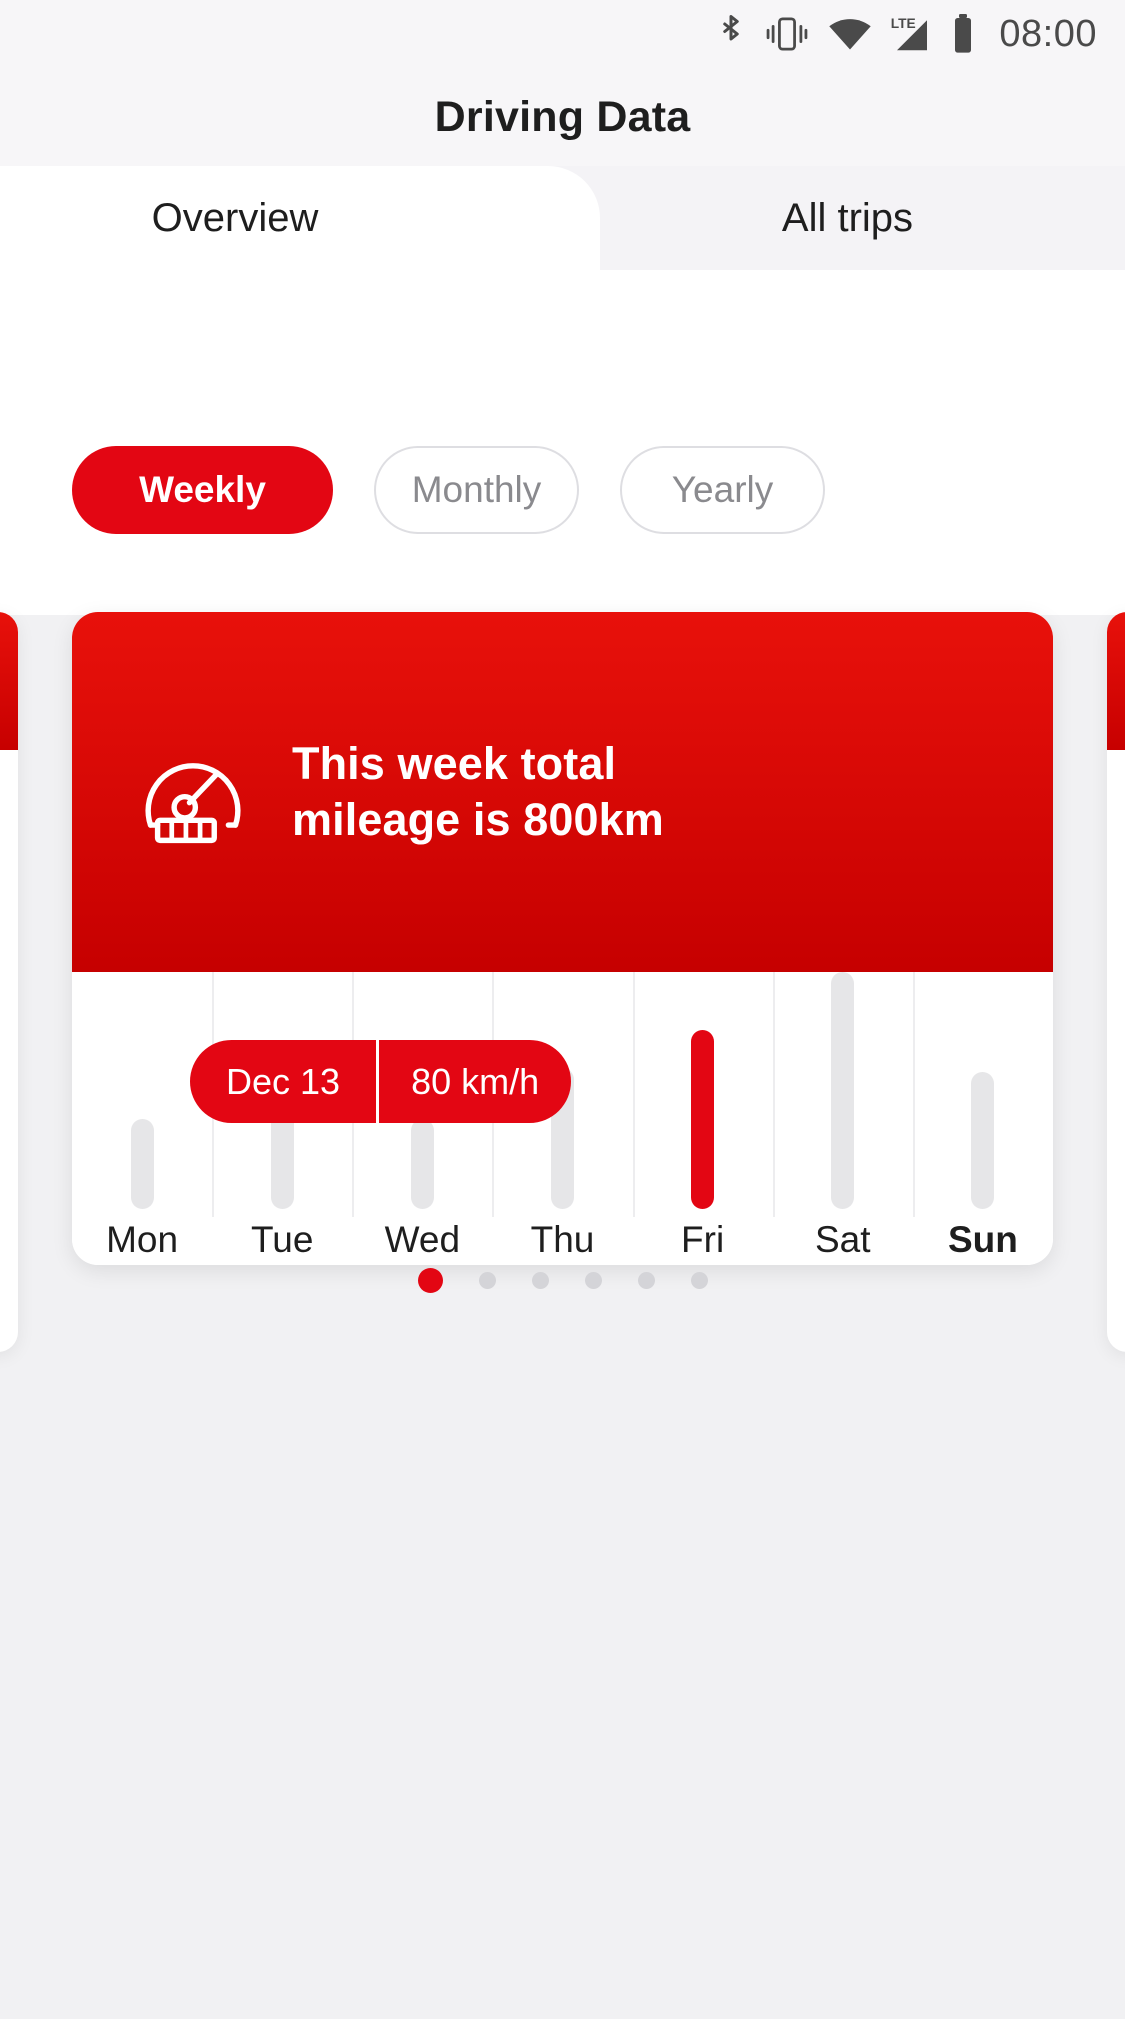 The width and height of the screenshot is (1125, 2019). What do you see at coordinates (142, 1239) in the screenshot?
I see `chart-day-label: Mon` at bounding box center [142, 1239].